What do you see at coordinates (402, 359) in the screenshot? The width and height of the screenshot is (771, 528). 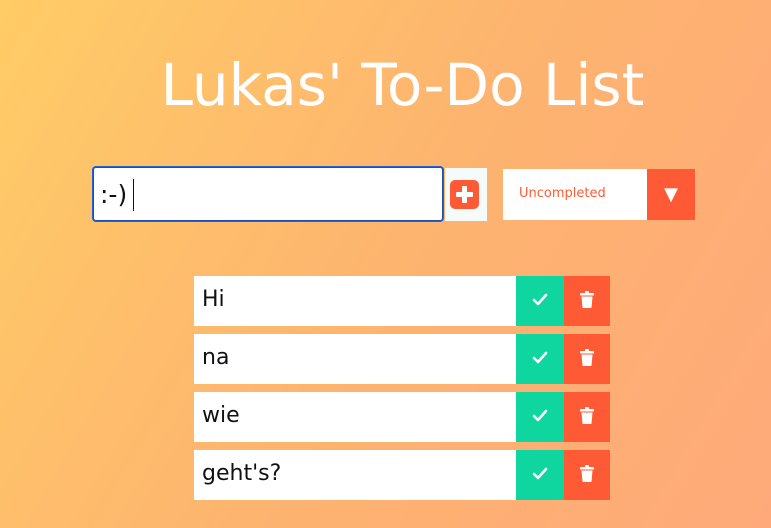 I see `todo-item: na` at bounding box center [402, 359].